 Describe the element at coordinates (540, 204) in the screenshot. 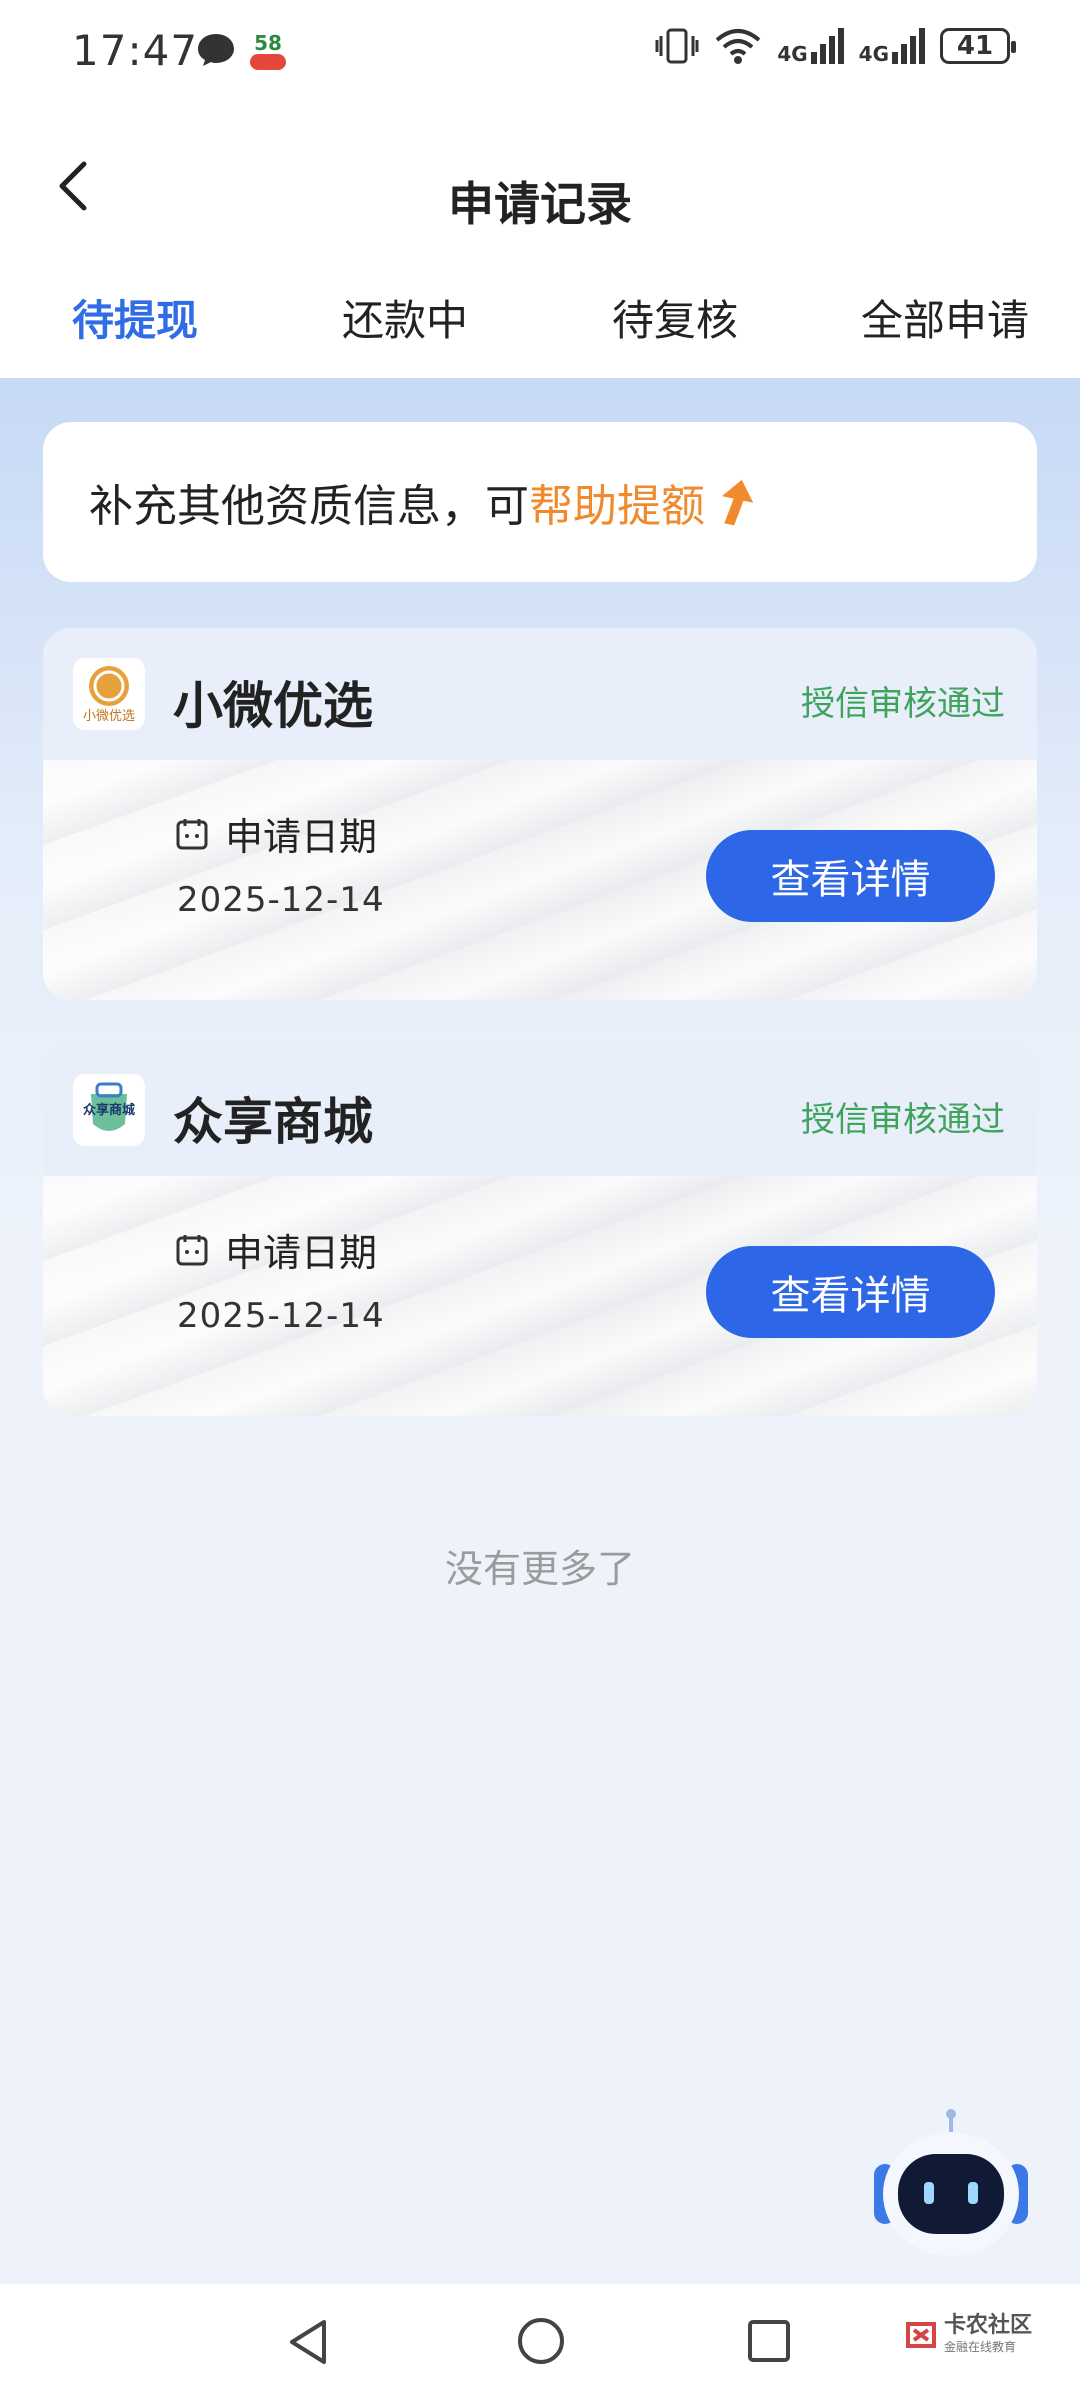

I see `page-title: 申请记录` at that location.